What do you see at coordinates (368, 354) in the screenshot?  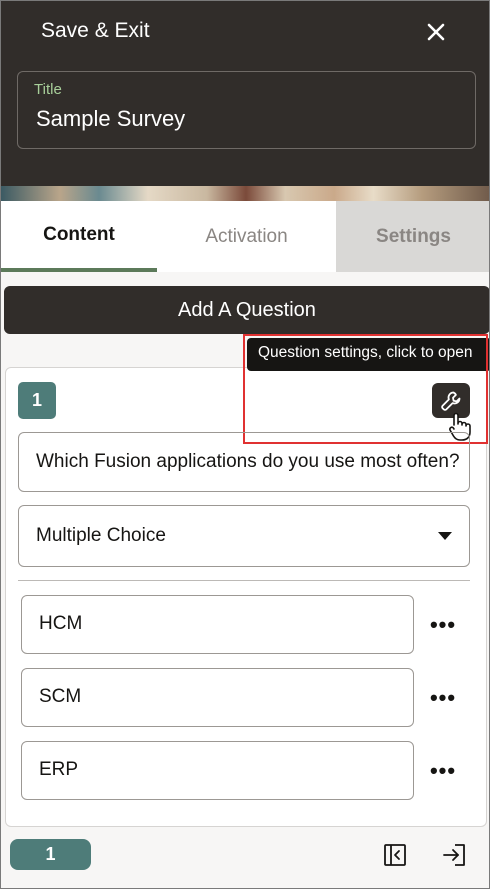 I see `settings-tooltip: Question settings, click to open` at bounding box center [368, 354].